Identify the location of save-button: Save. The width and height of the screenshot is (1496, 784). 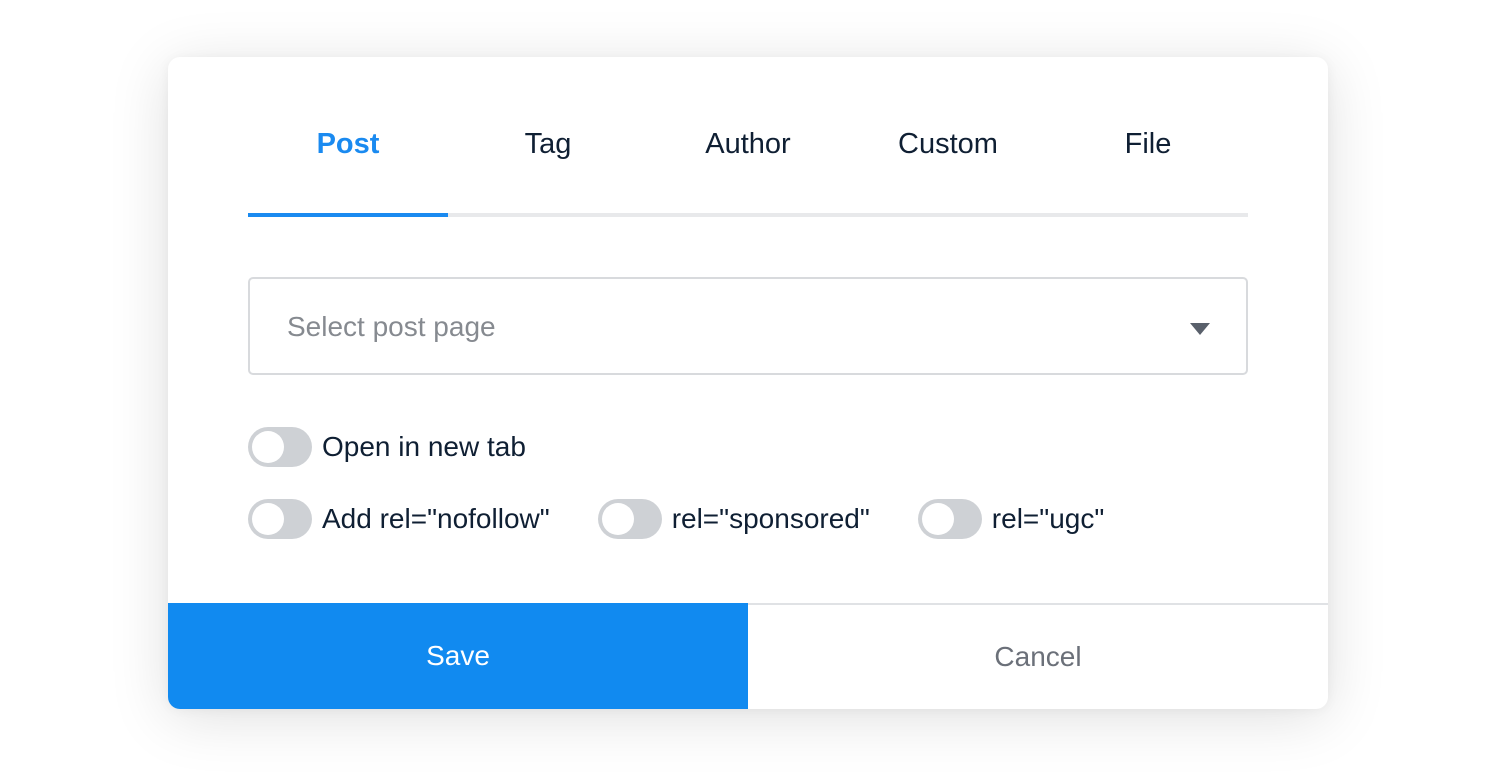
(458, 656).